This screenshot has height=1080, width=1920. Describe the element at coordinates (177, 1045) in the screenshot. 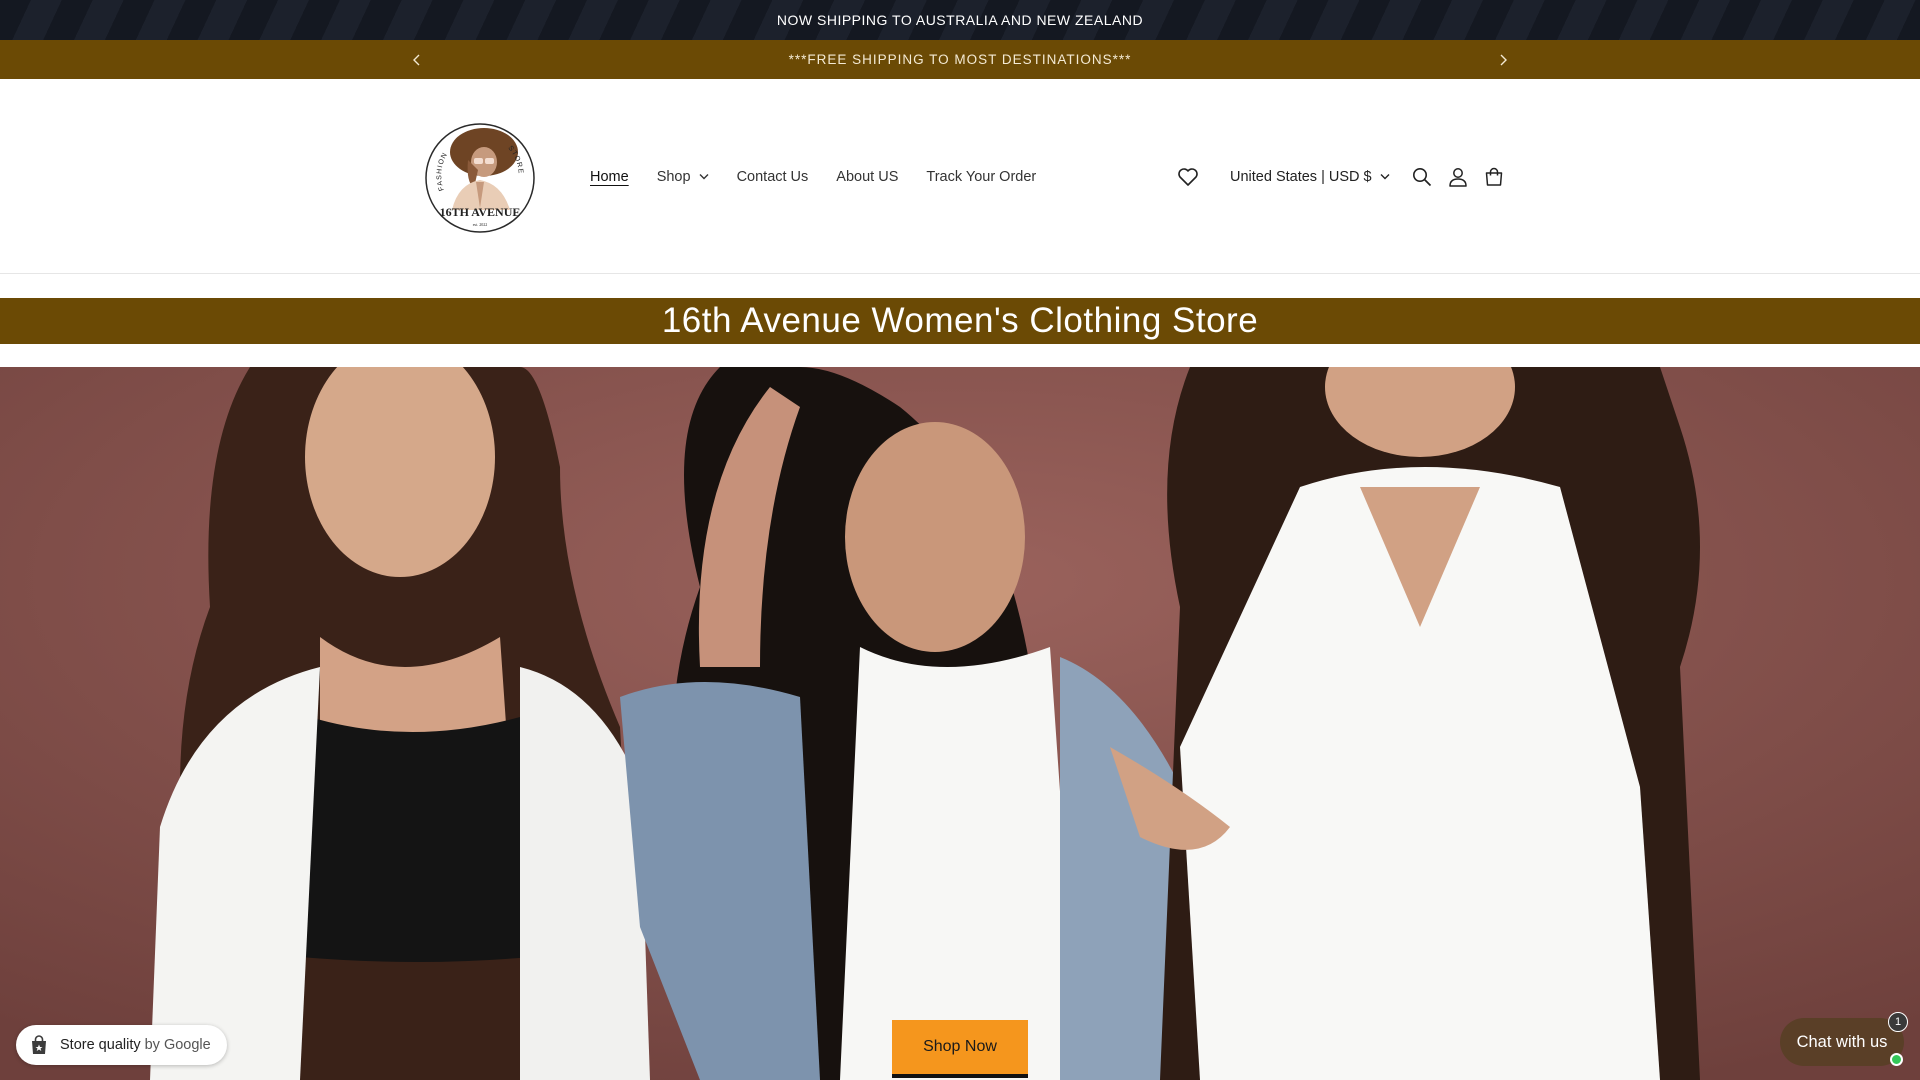

I see `store-quality-by: by Google` at that location.